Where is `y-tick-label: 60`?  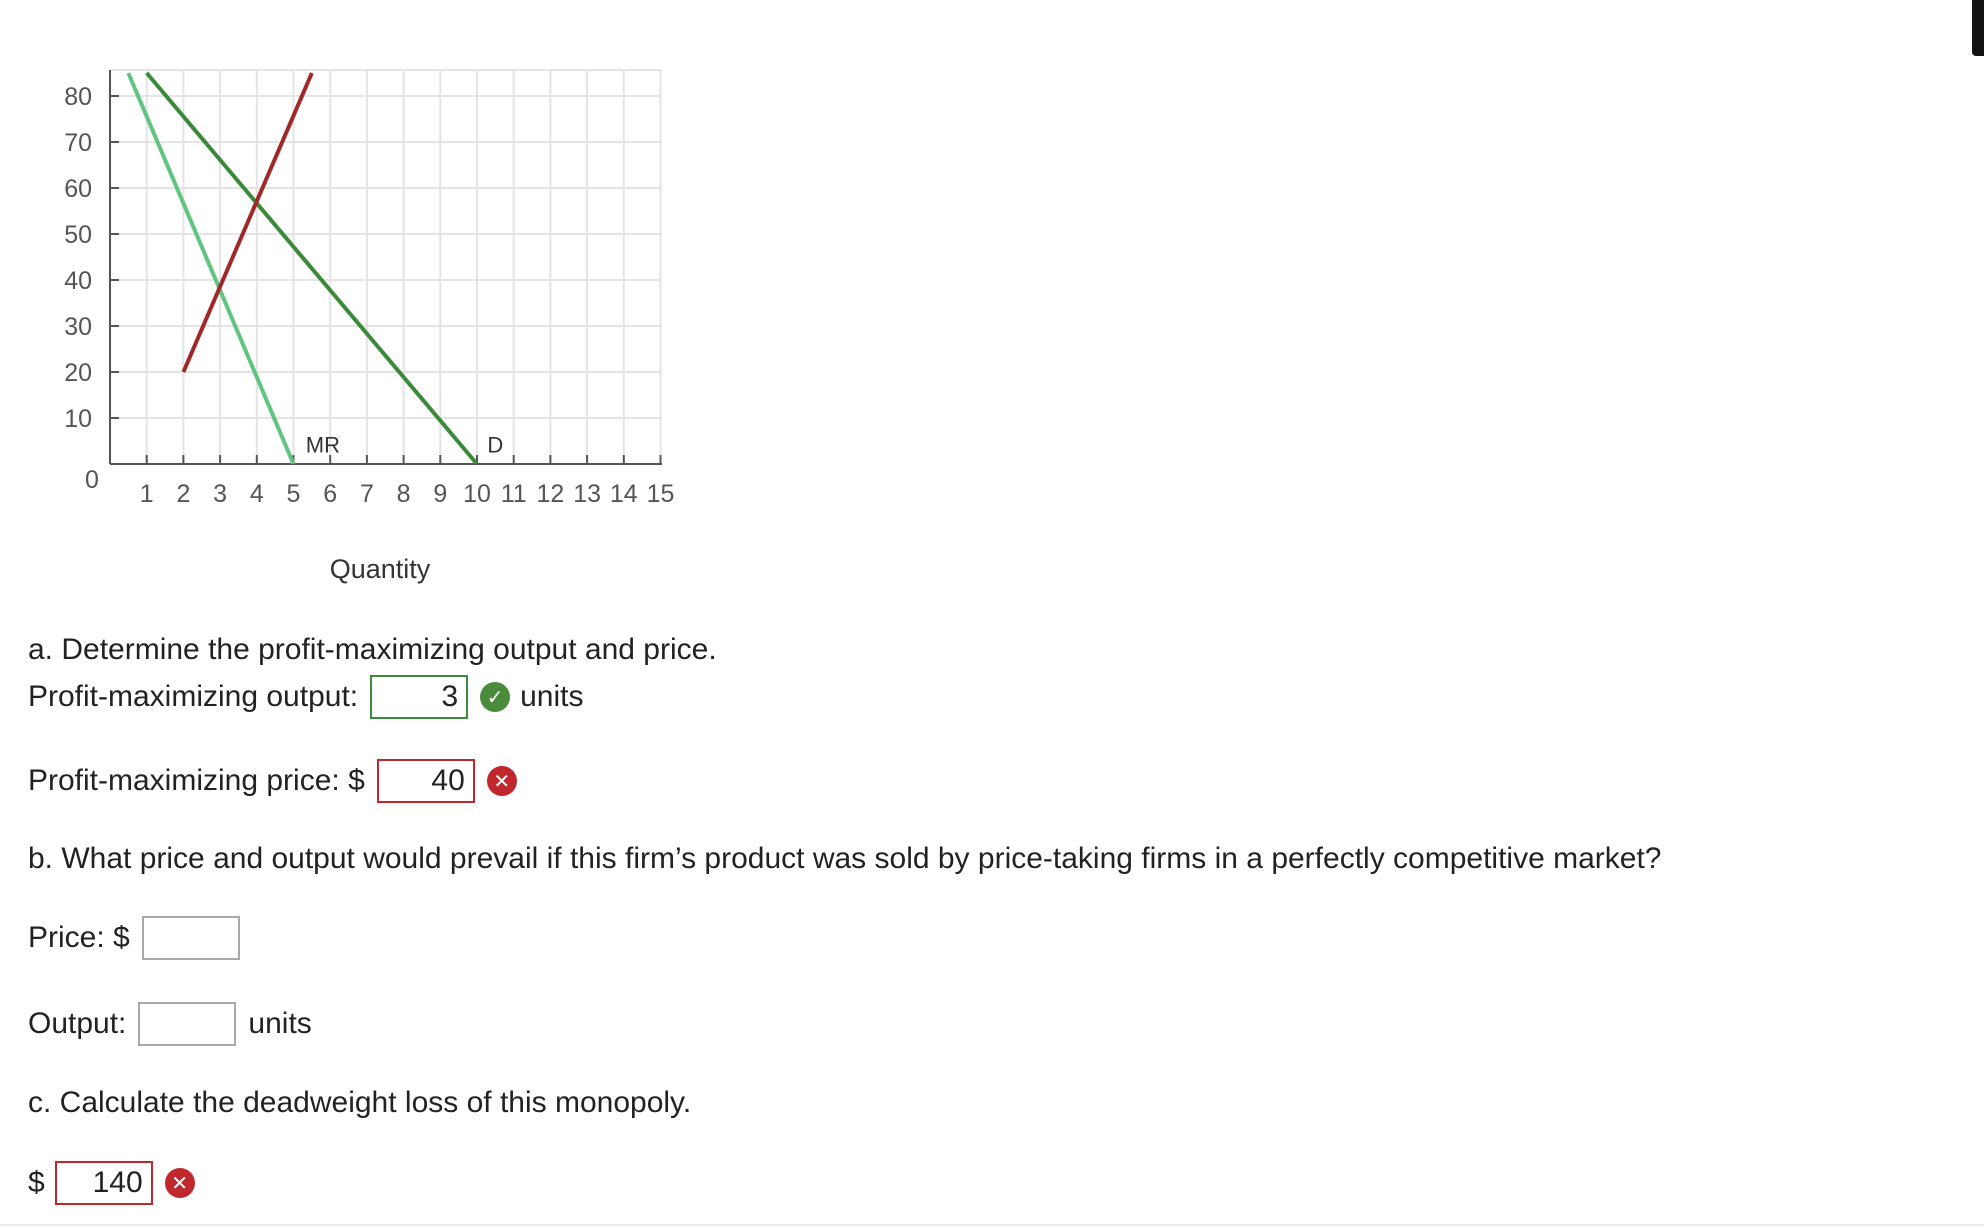
y-tick-label: 60 is located at coordinates (78, 189).